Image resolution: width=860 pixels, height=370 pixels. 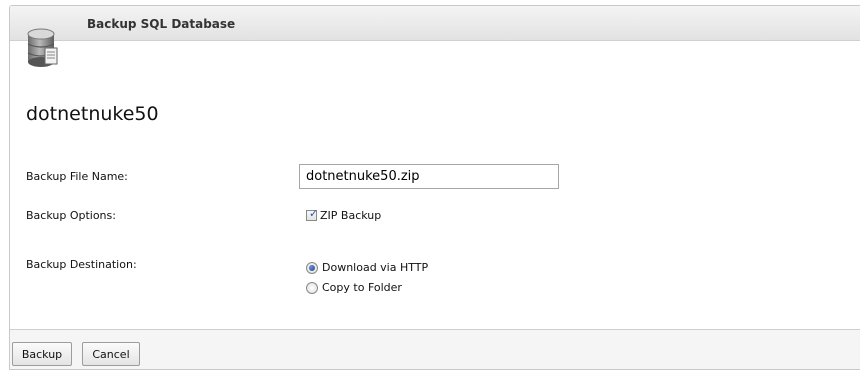 What do you see at coordinates (435, 349) in the screenshot?
I see `button-bar: Backup Cancel` at bounding box center [435, 349].